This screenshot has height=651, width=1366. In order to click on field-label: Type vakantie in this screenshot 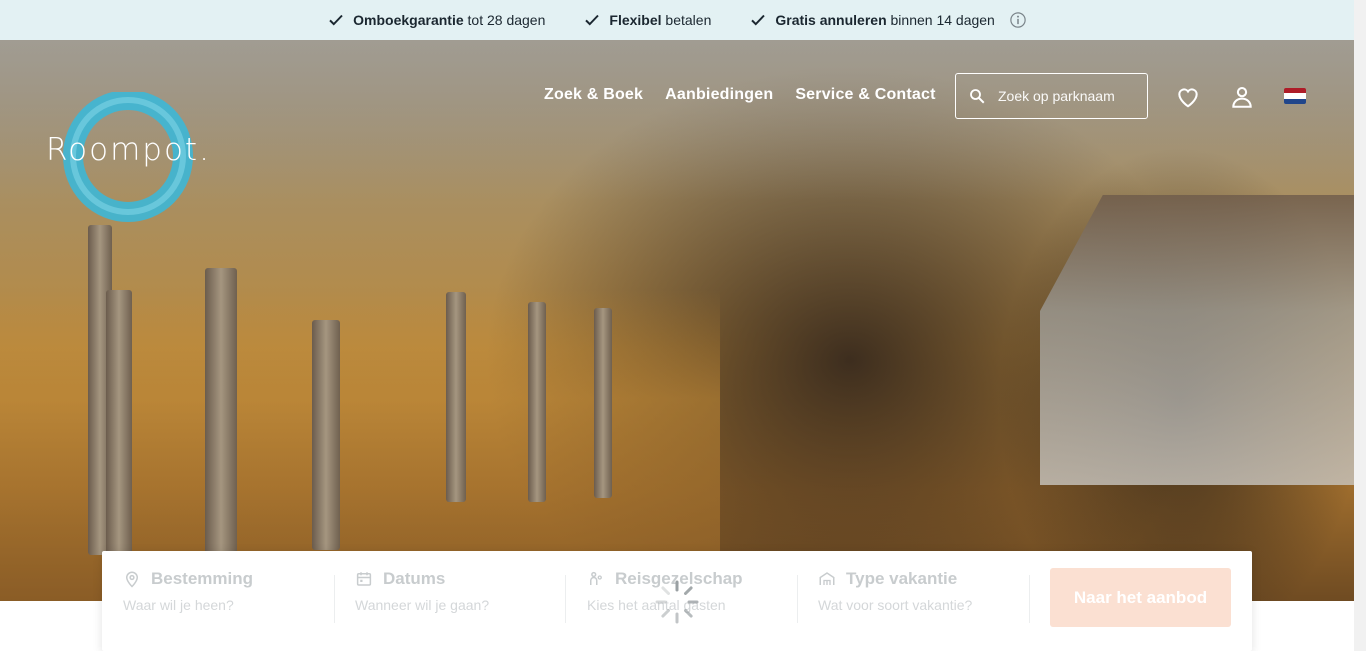, I will do `click(902, 578)`.